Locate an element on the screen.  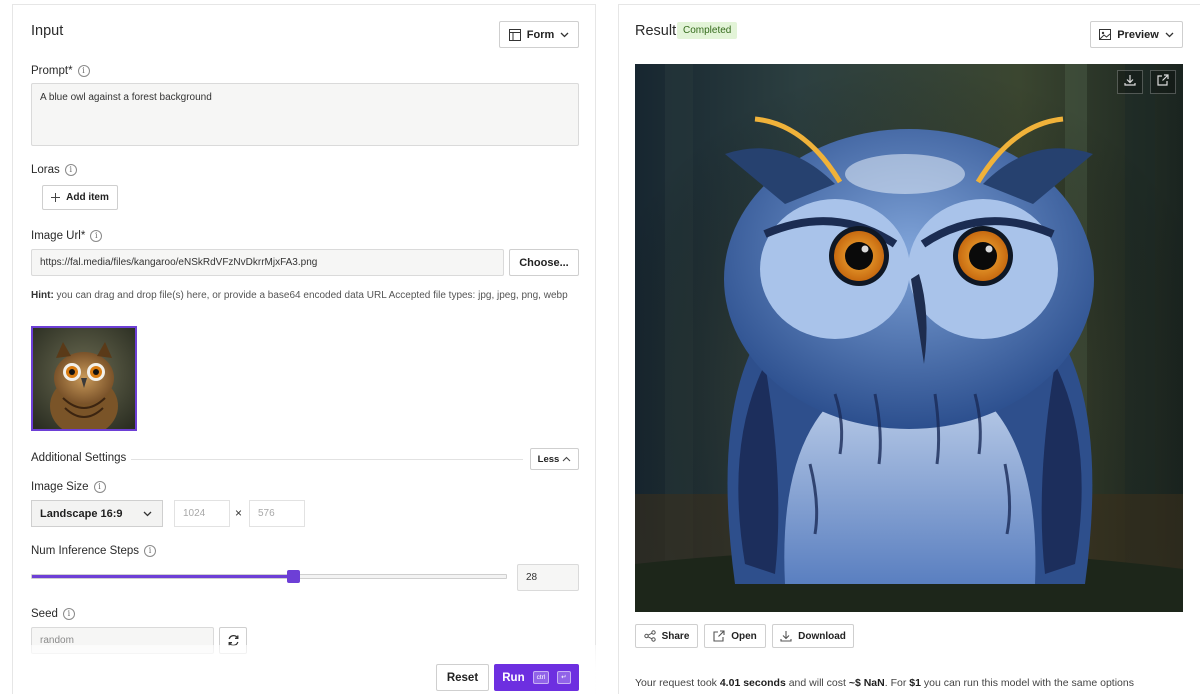
inference-steps-slider is located at coordinates (269, 576).